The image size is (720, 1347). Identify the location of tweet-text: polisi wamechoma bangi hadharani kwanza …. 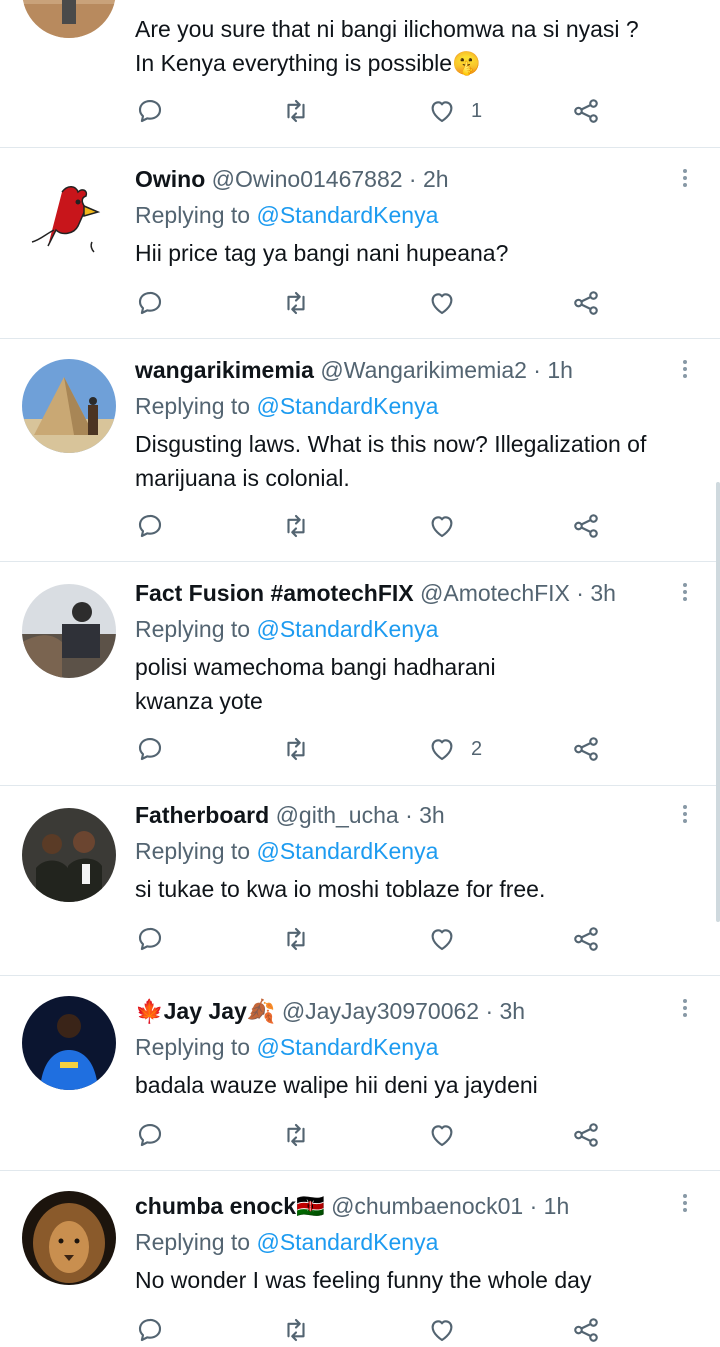
(315, 684).